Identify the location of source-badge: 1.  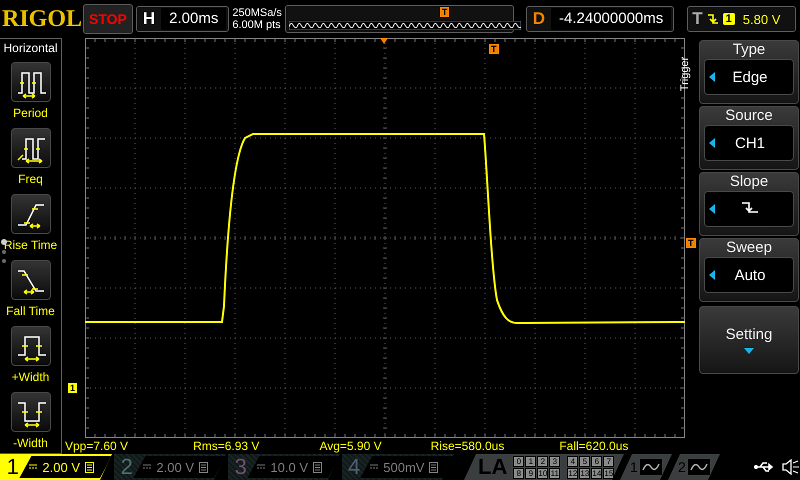
(728, 19).